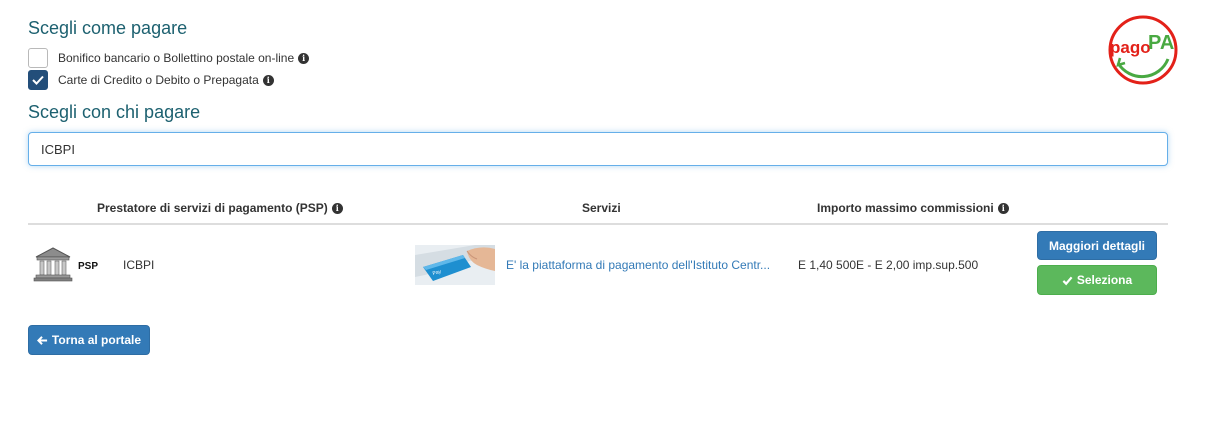 This screenshot has width=1231, height=427. Describe the element at coordinates (38, 58) in the screenshot. I see `bank-transfer-checkbox` at that location.